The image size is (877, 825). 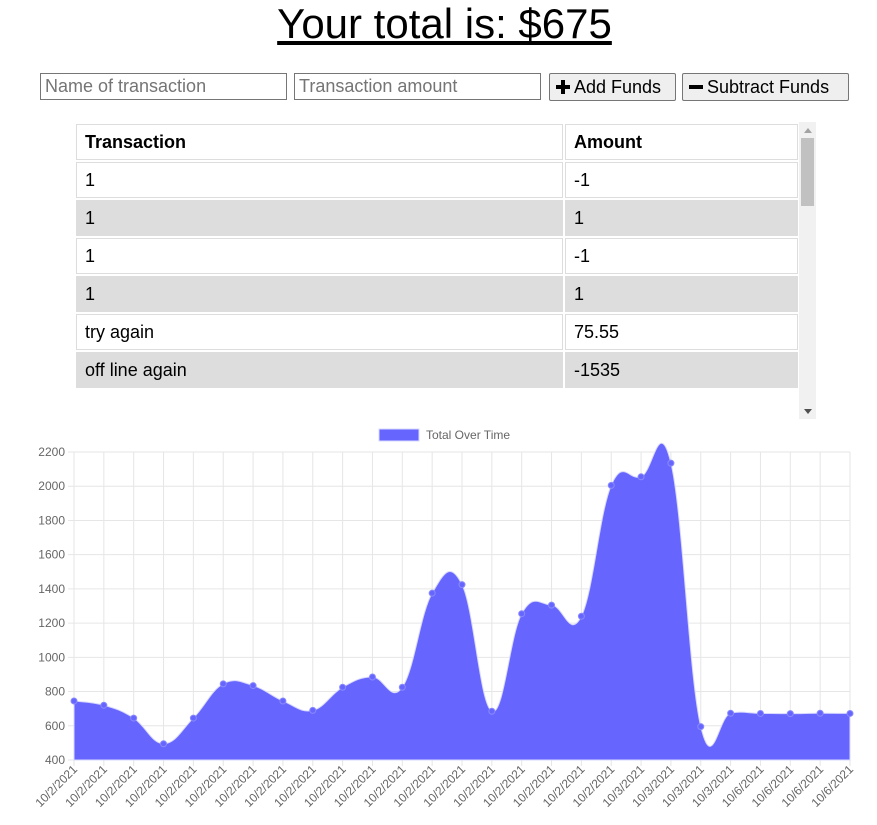 I want to click on y-tick-label: 1200, so click(x=51, y=623).